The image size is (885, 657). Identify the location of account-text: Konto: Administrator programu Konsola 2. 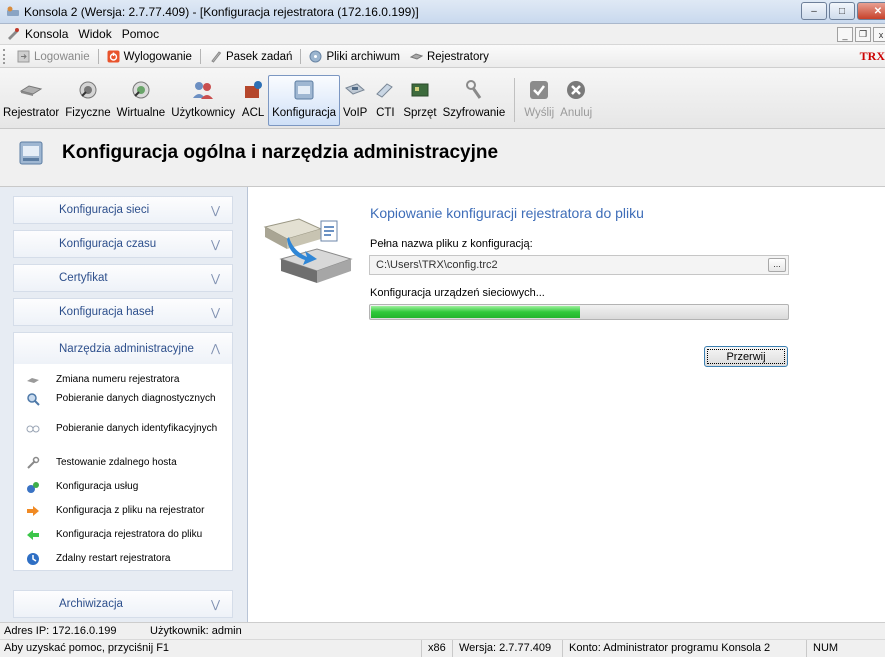
(669, 648).